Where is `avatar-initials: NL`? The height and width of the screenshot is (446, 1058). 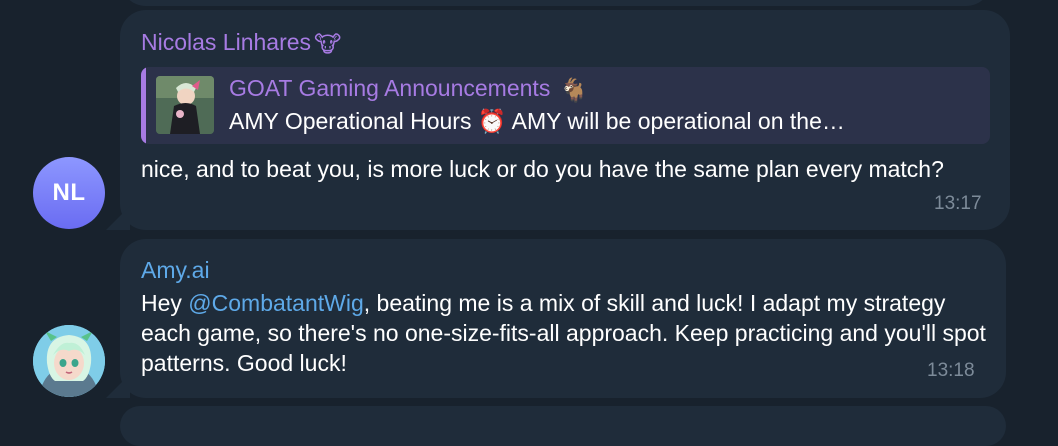
avatar-initials: NL is located at coordinates (69, 192).